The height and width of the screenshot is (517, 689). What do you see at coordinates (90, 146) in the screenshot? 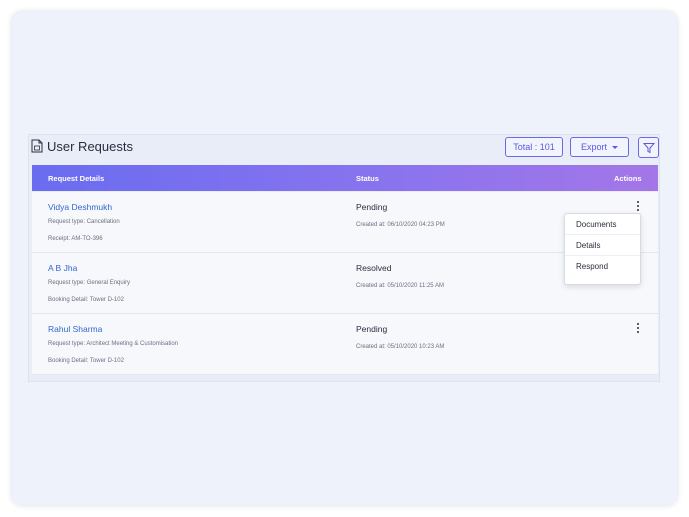
I see `page-title: User Requests` at bounding box center [90, 146].